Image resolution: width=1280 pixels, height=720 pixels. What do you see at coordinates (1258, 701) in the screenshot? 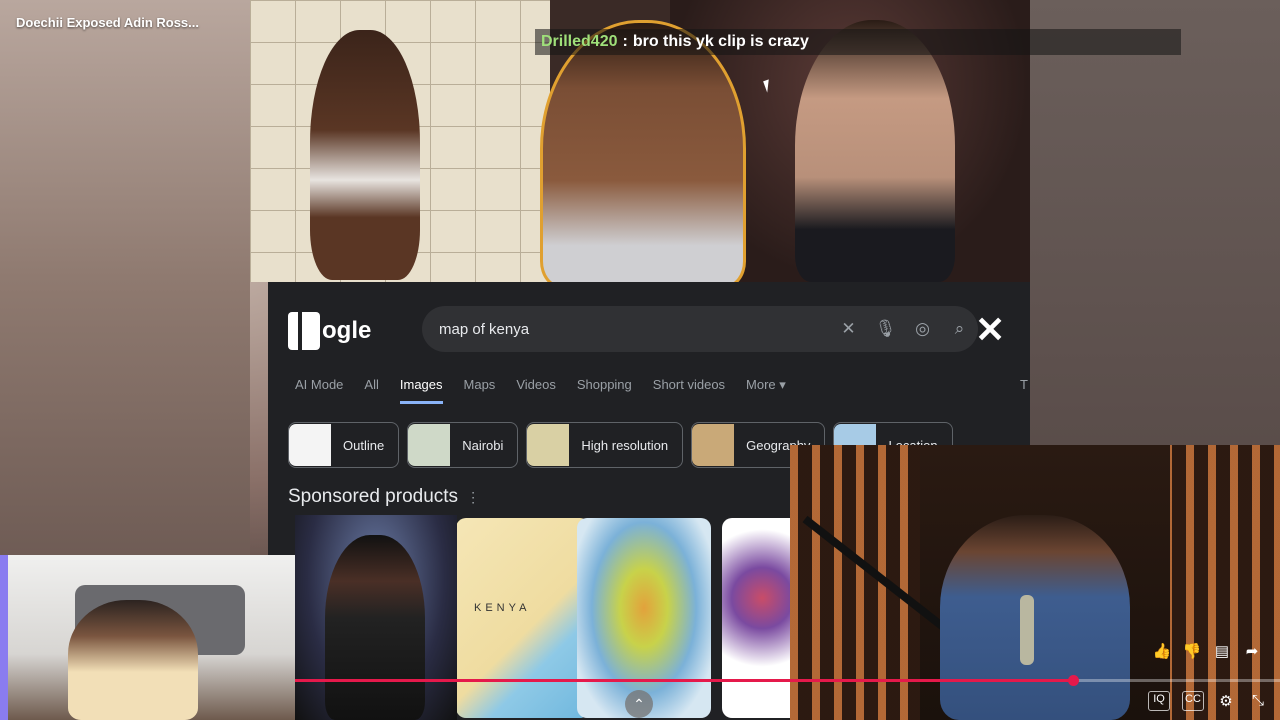
I see `exit-fullscreen-icon: ⤡` at bounding box center [1258, 701].